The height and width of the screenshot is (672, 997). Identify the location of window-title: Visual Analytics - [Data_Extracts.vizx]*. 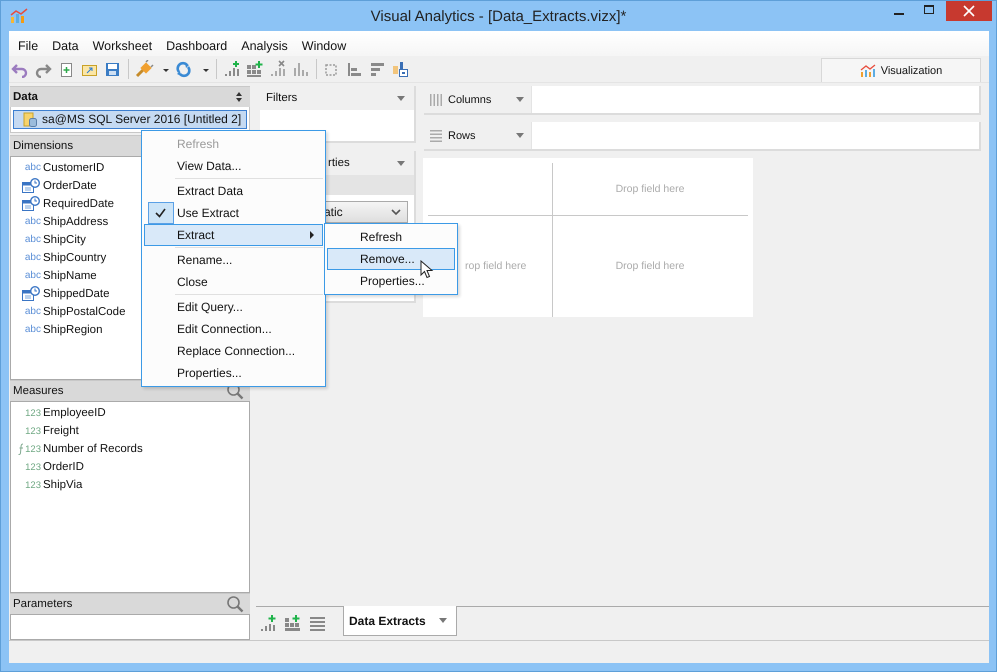
(498, 16).